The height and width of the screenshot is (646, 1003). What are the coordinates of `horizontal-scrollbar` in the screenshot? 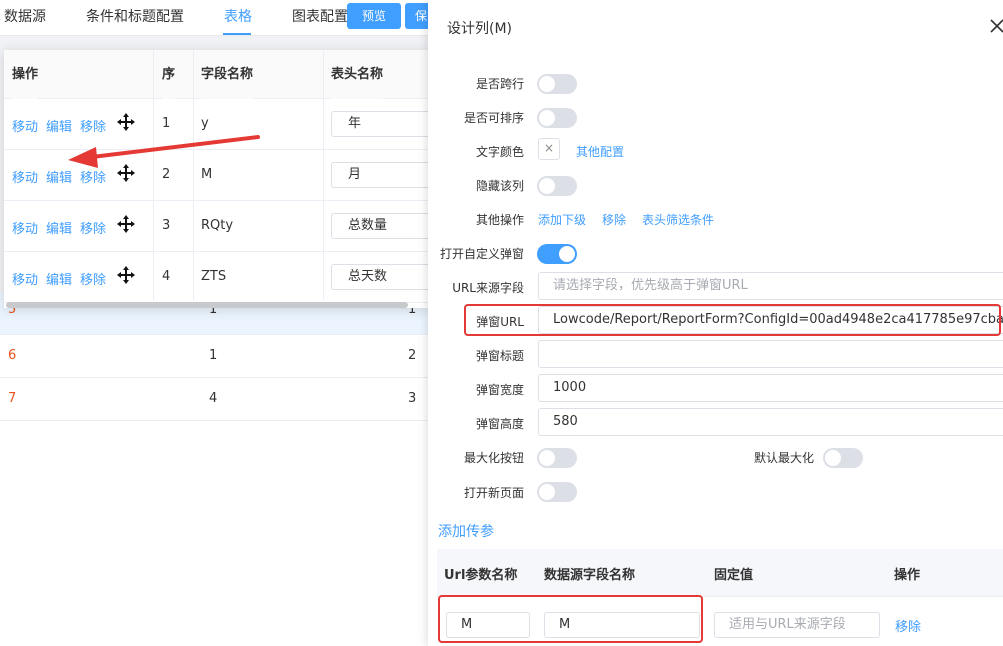 It's located at (207, 305).